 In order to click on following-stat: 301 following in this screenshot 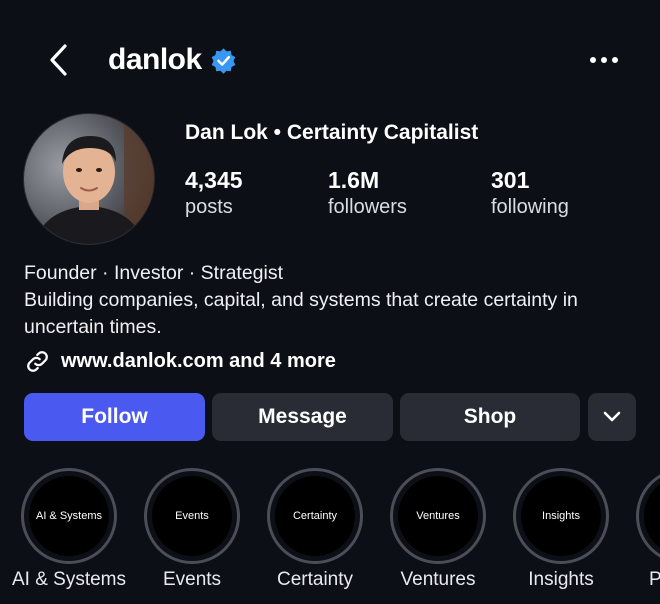, I will do `click(530, 193)`.